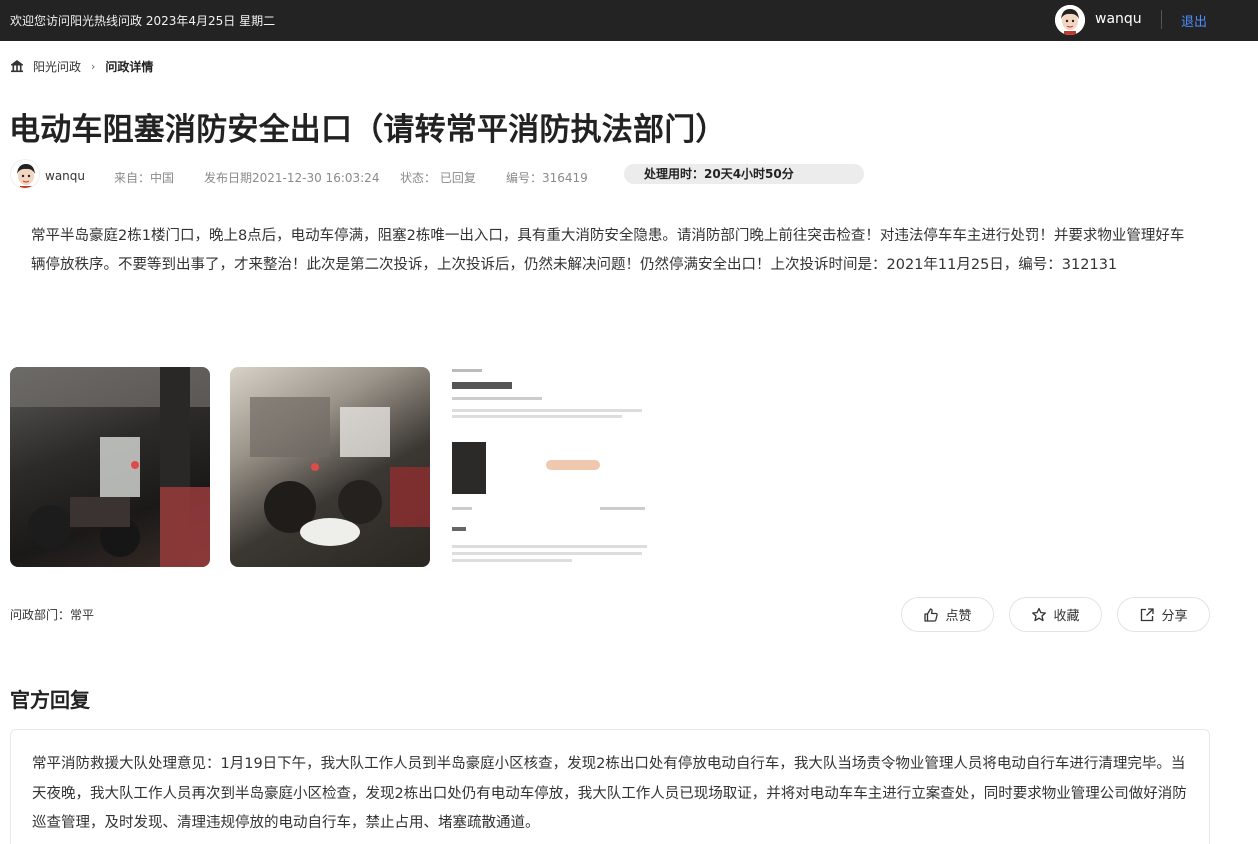  I want to click on post-status: 状态： 已回复, so click(438, 178).